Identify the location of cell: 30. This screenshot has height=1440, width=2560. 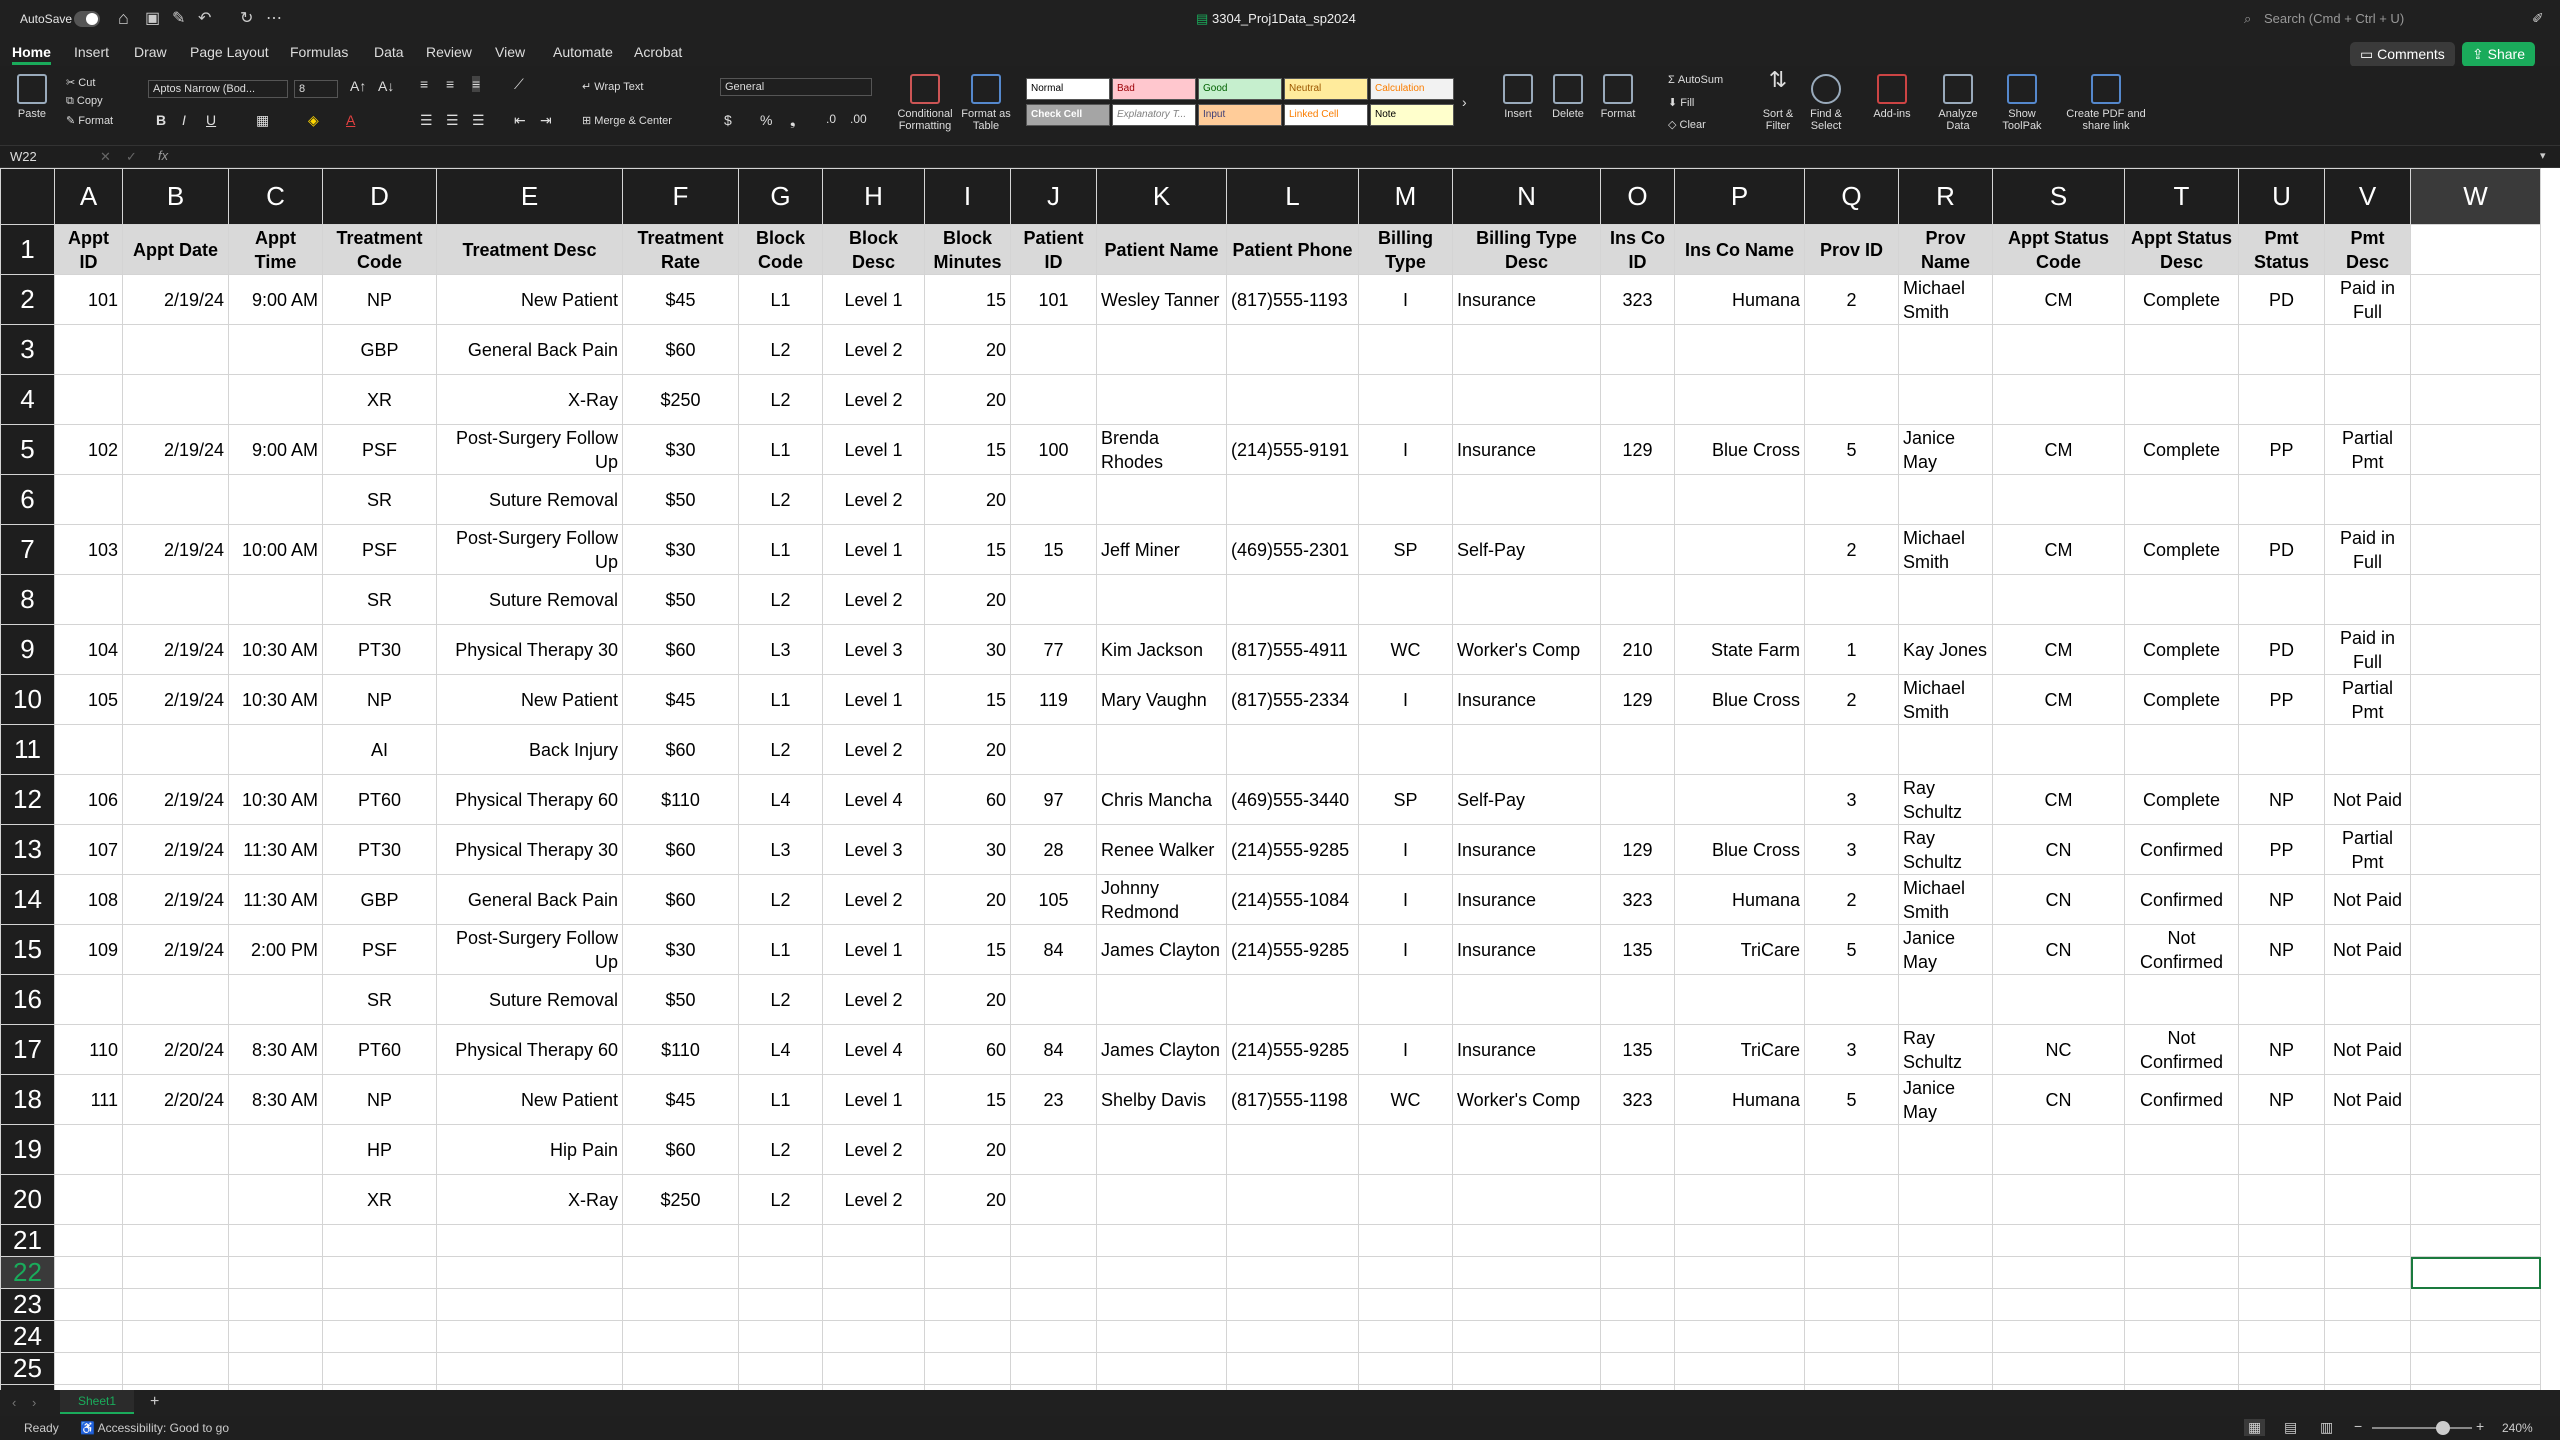
(967, 849).